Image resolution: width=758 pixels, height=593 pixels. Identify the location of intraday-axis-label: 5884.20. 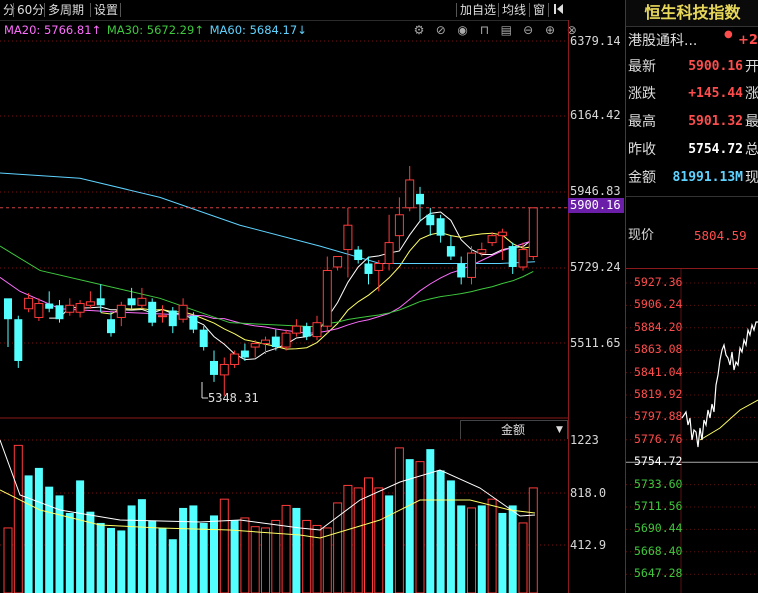
(658, 326).